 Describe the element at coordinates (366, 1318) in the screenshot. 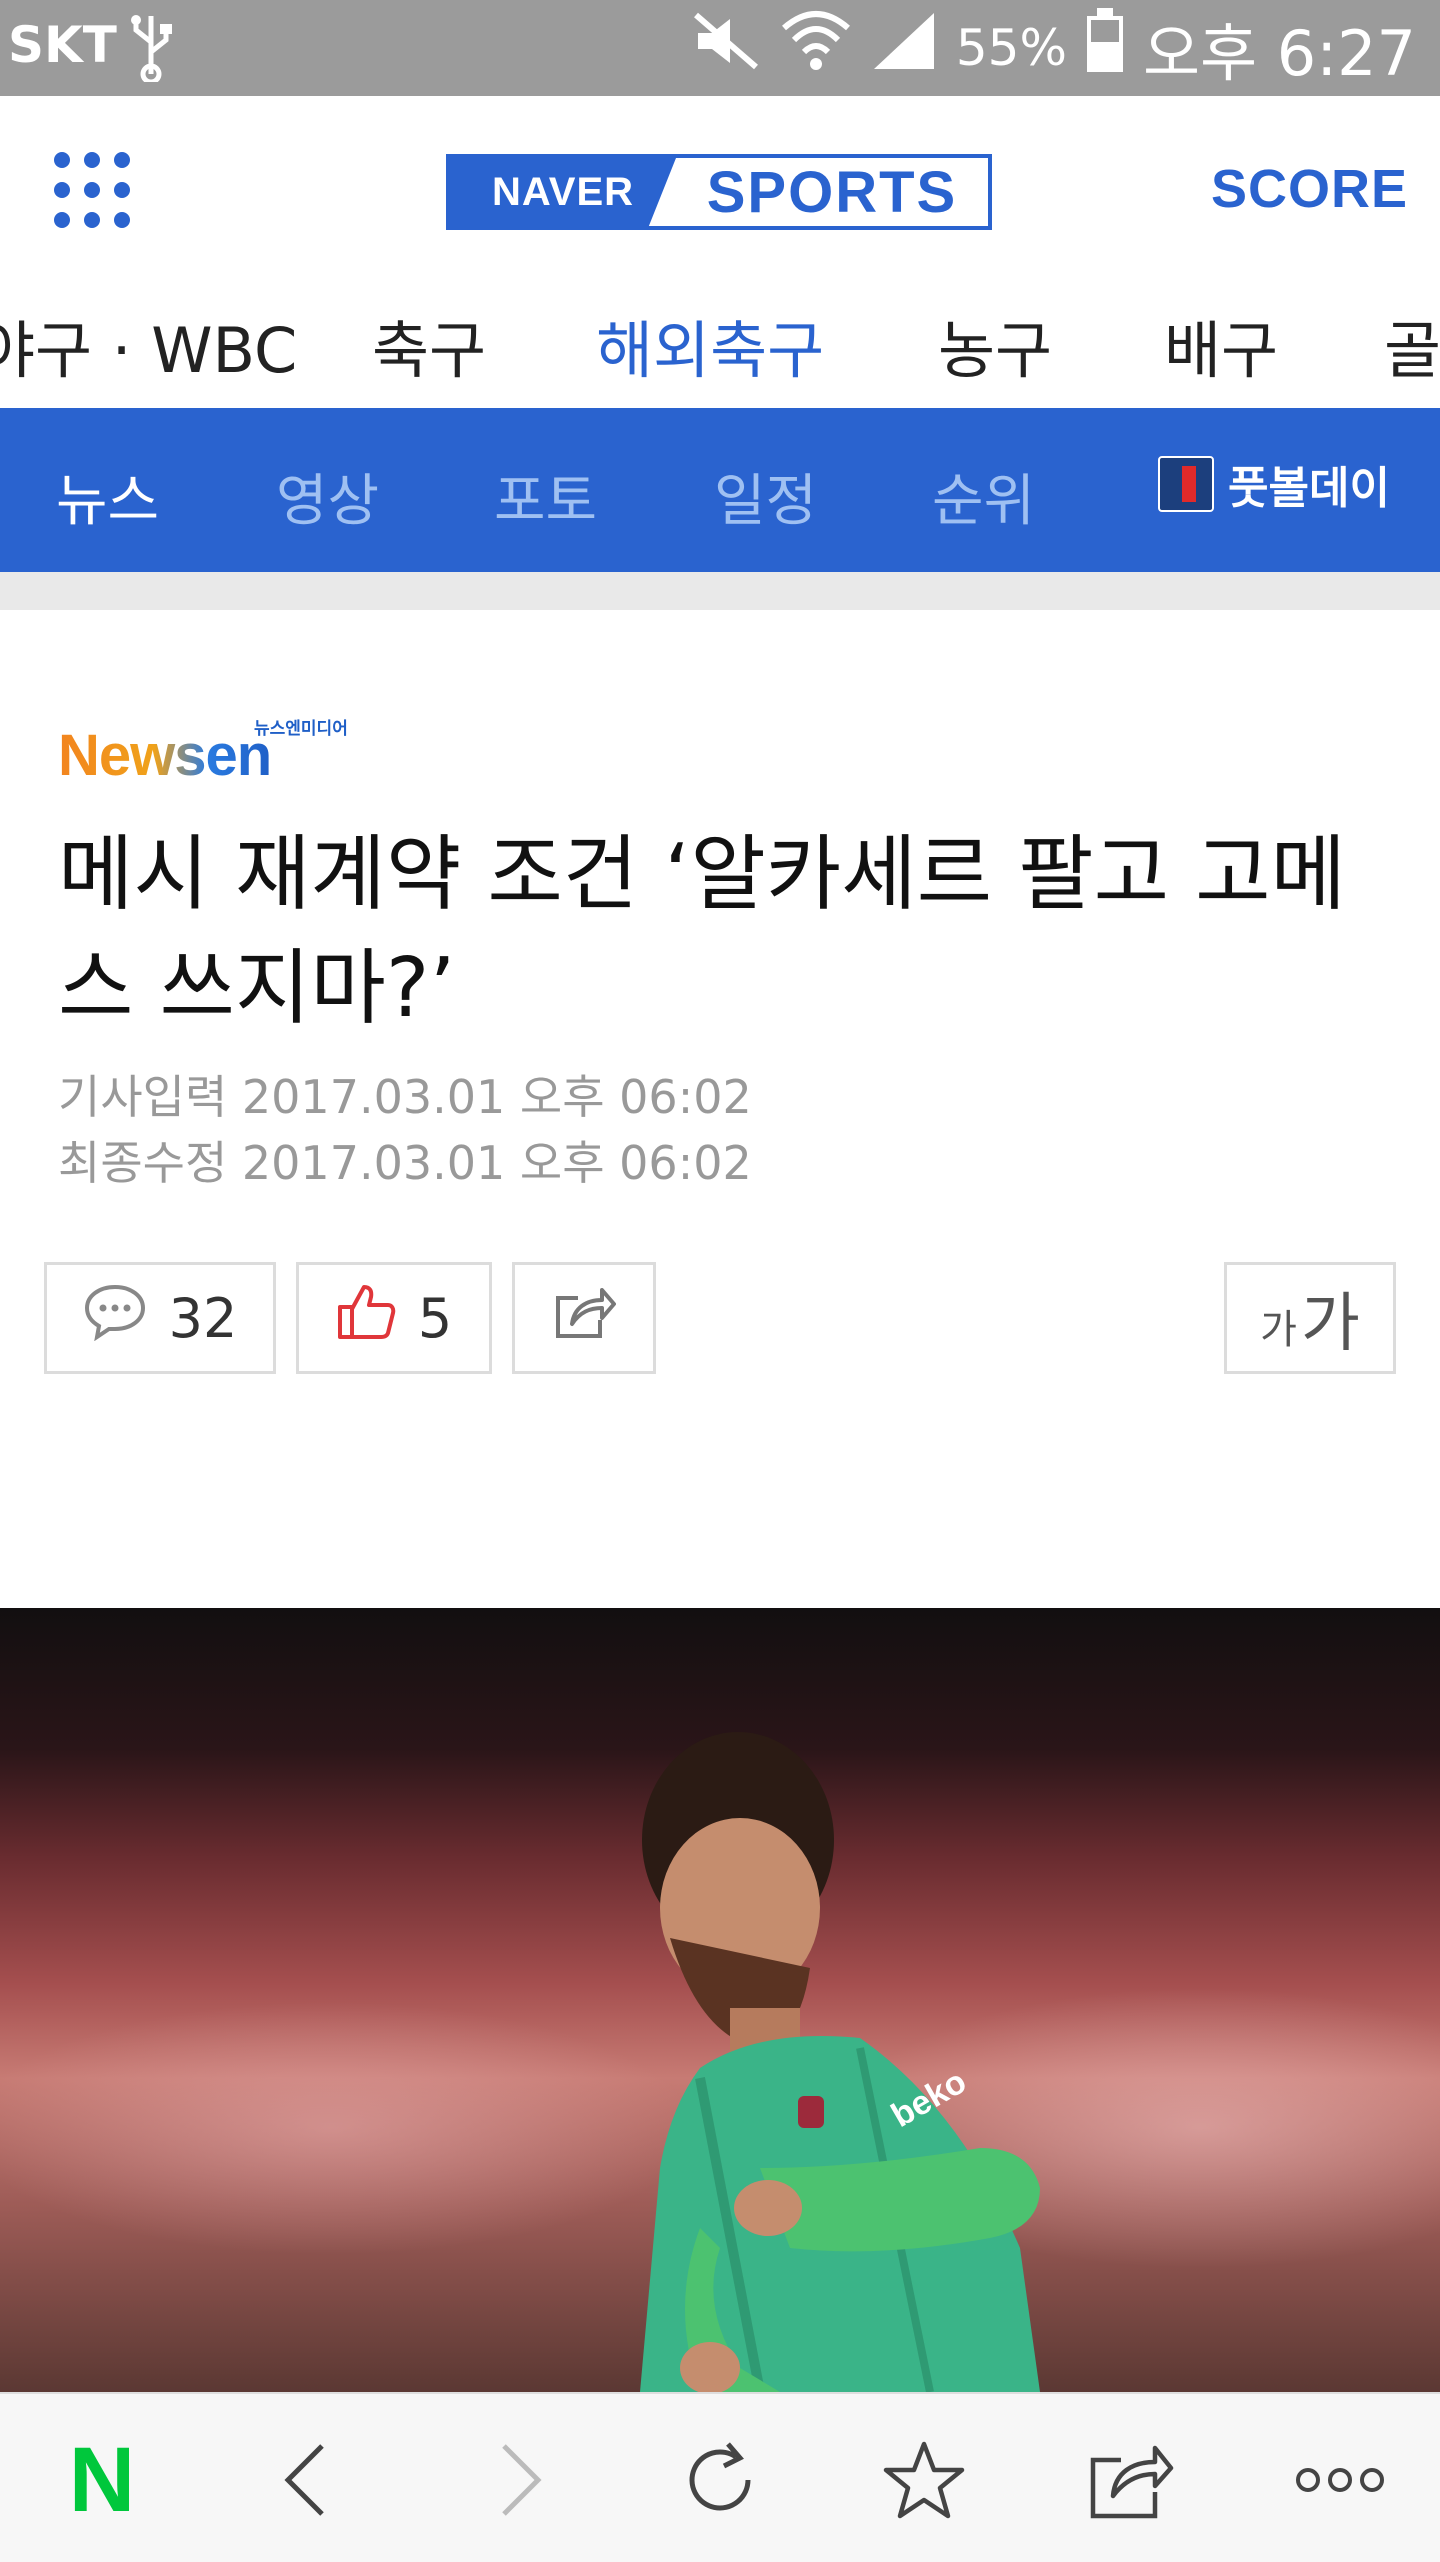

I see `thumbs-up-icon` at that location.